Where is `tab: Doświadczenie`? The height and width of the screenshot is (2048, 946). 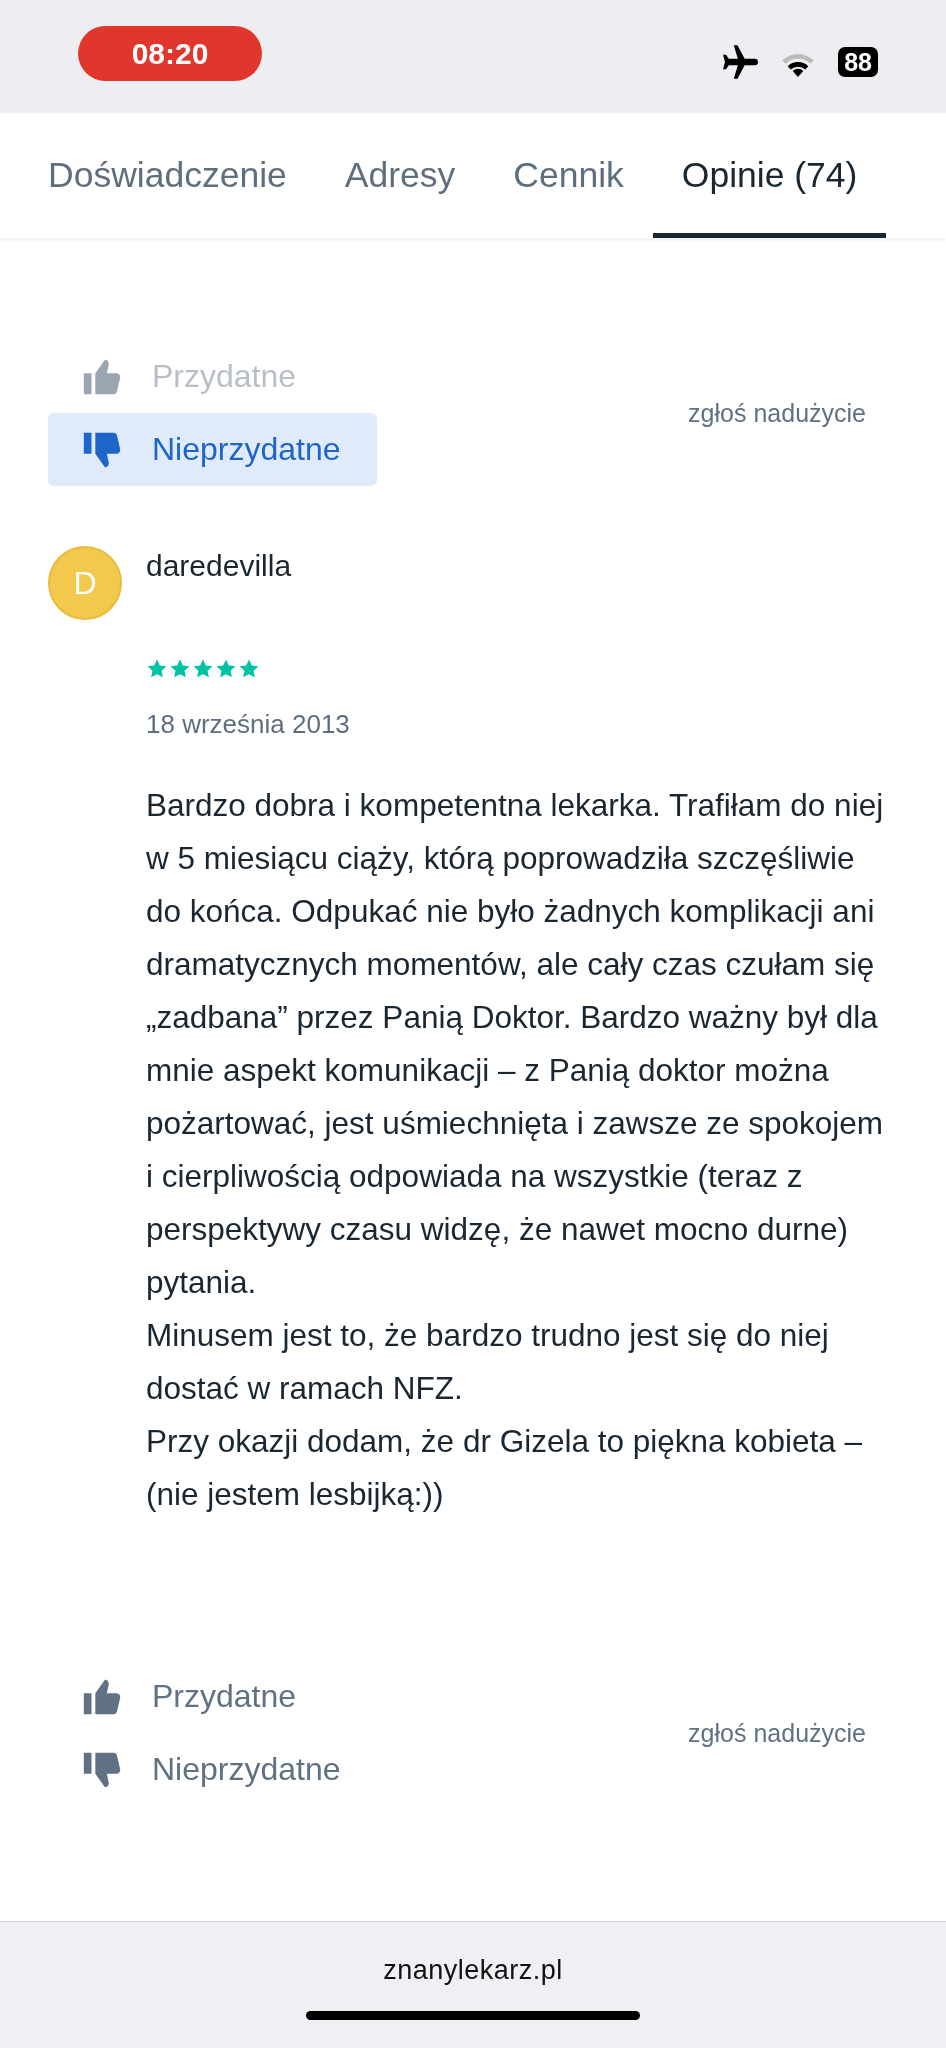
tab: Doświadczenie is located at coordinates (167, 175).